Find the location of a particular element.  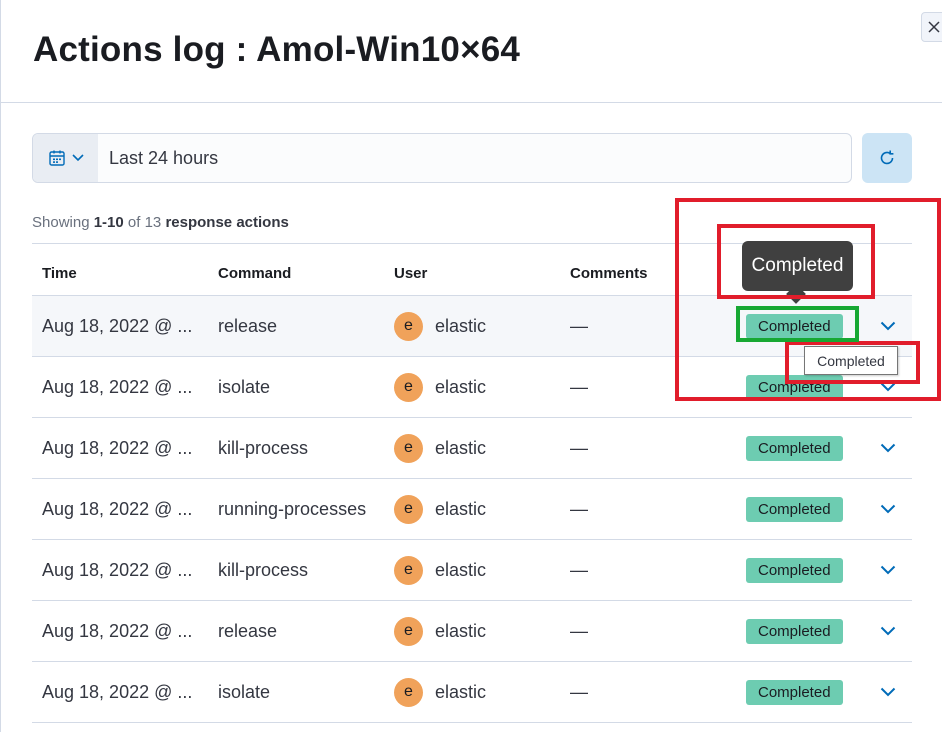

quick-select-button is located at coordinates (65, 158).